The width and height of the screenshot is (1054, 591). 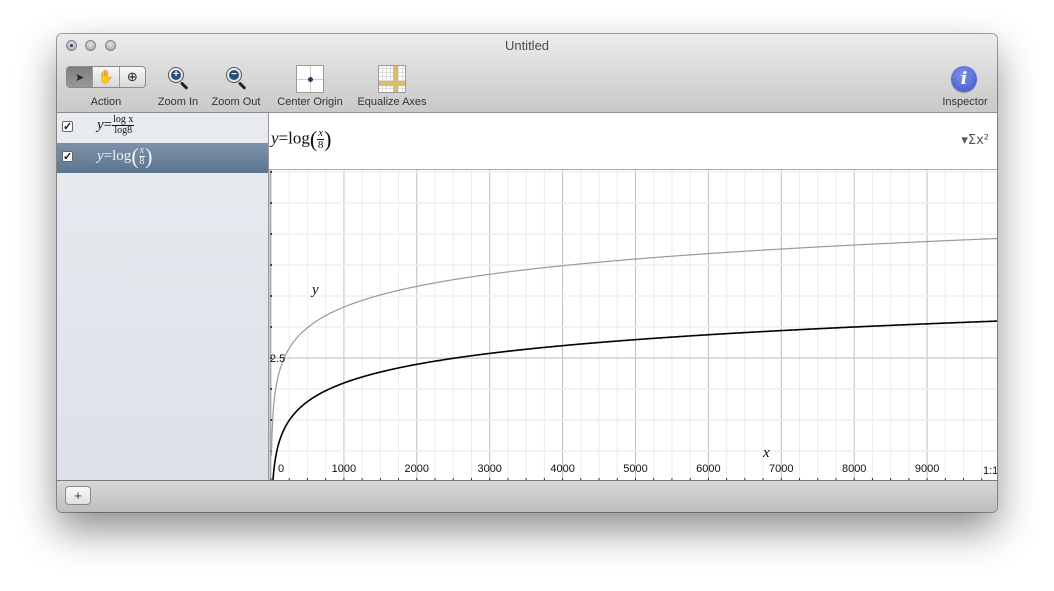 I want to click on equation-formula: y= log x log8, so click(x=116, y=125).